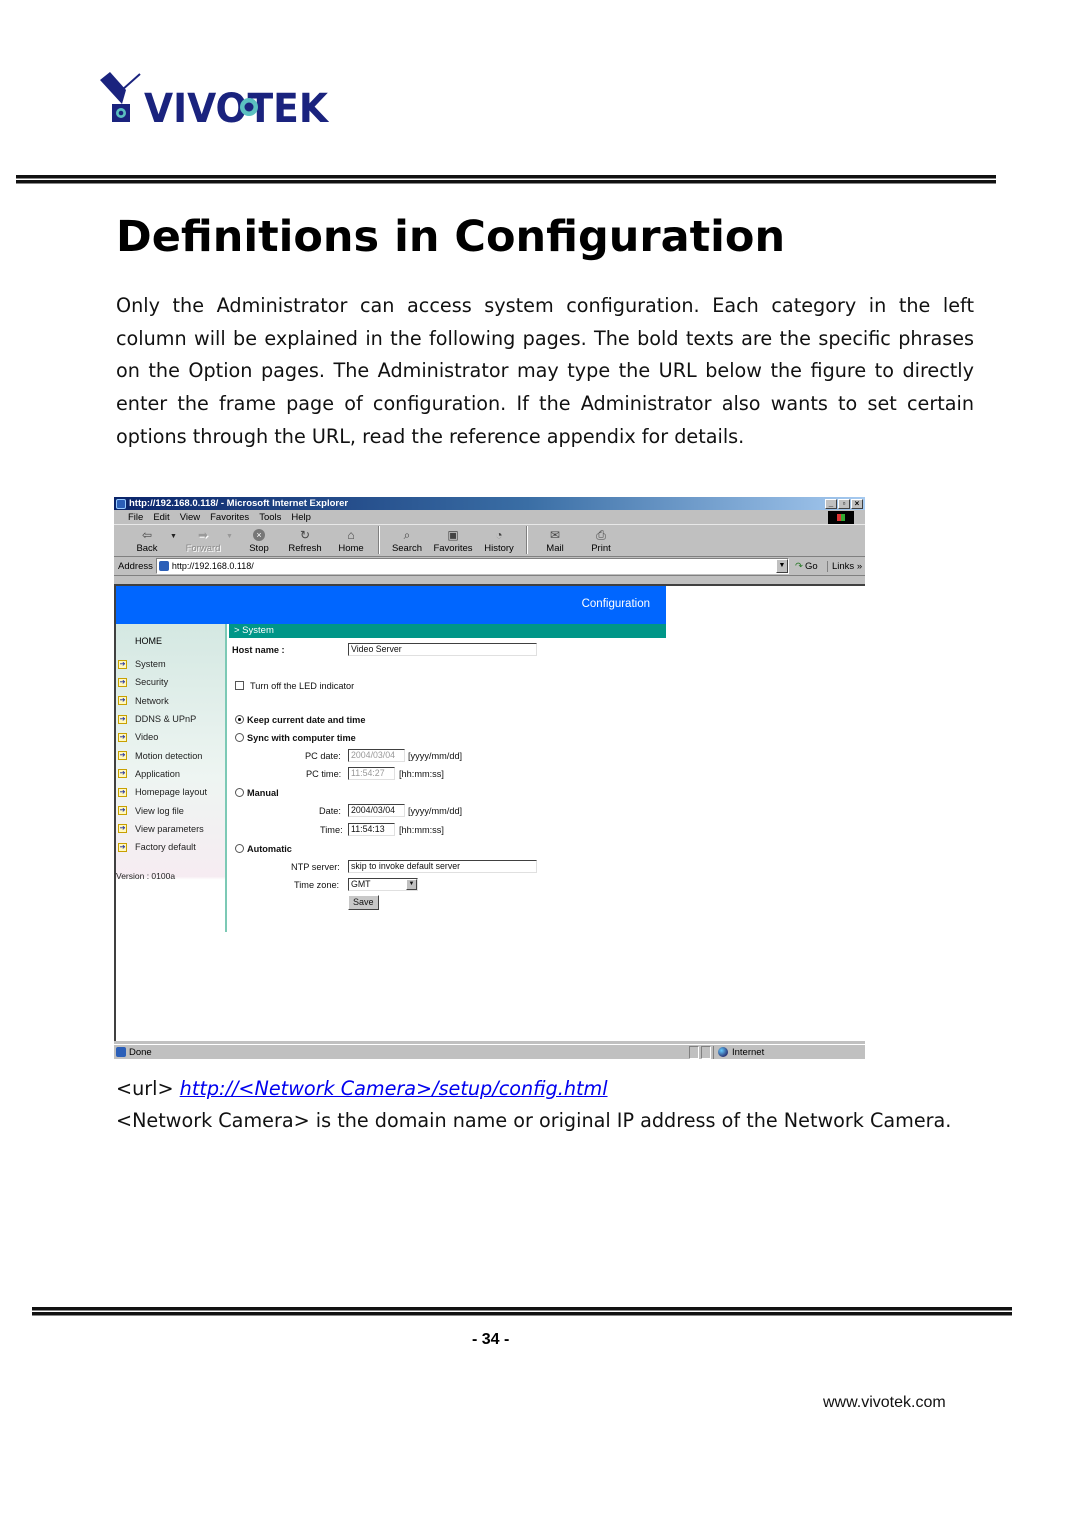 The height and width of the screenshot is (1528, 1080). I want to click on host-name-input: Video Server, so click(442, 649).